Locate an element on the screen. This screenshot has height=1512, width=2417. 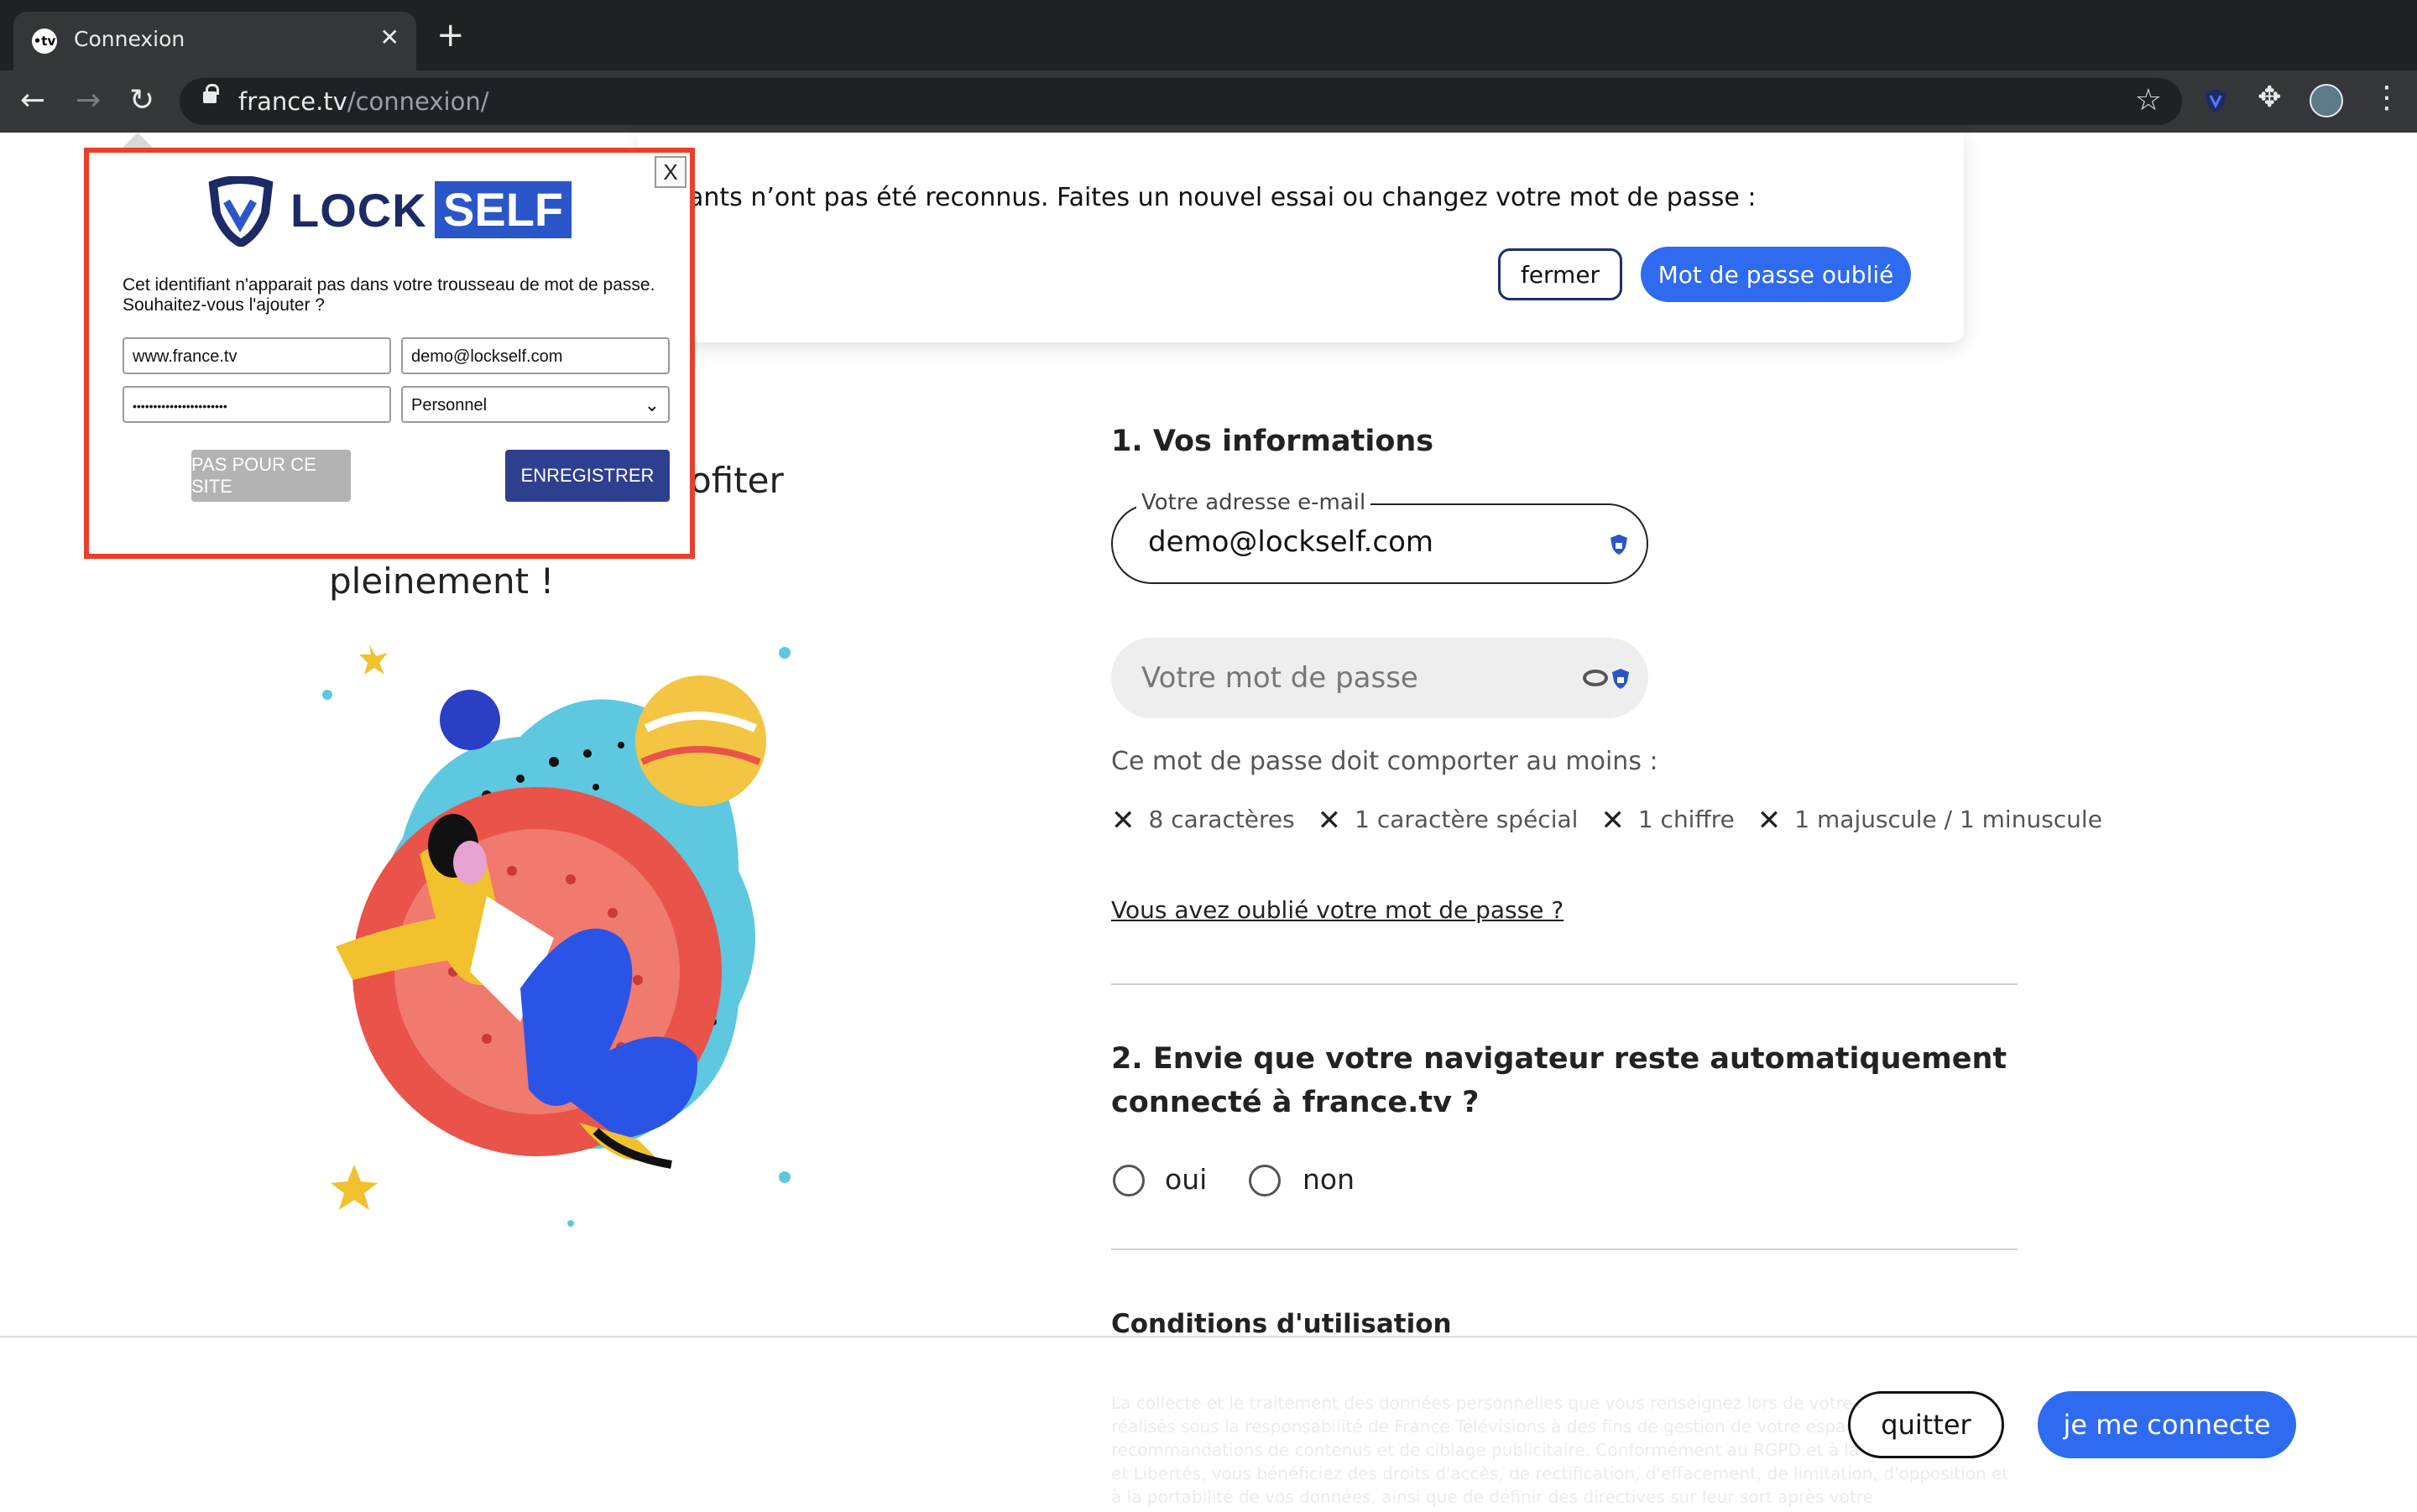
password-field: Votre mot de passe is located at coordinates (1379, 678).